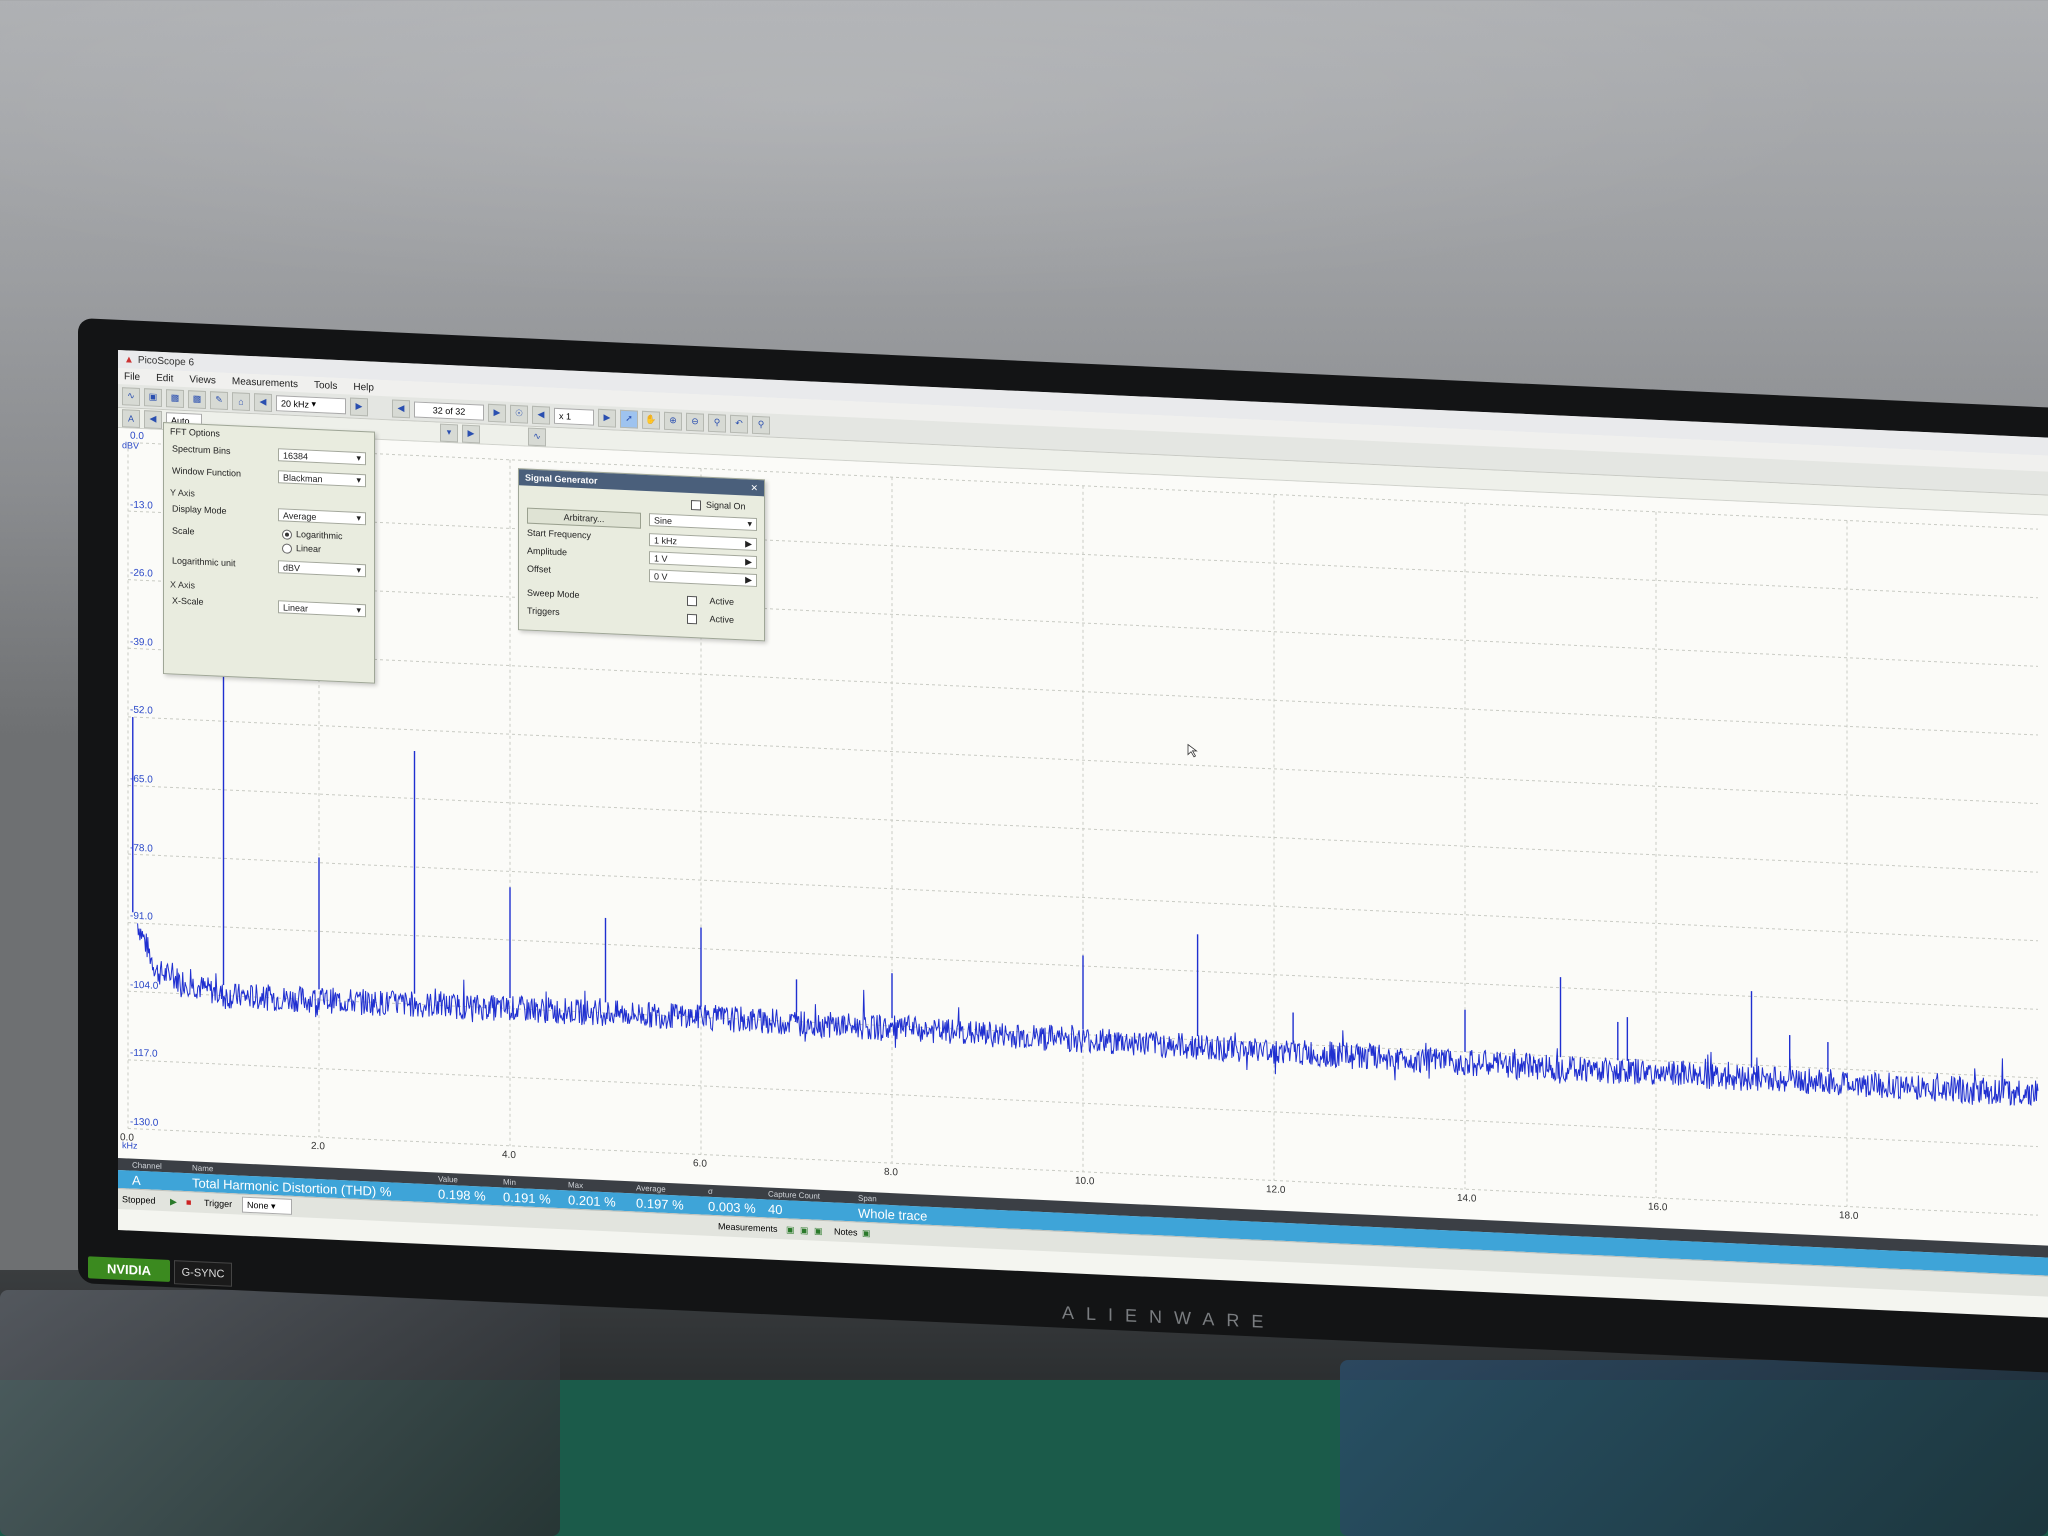 The image size is (2048, 1536). Describe the element at coordinates (188, 1202) in the screenshot. I see `stop-icon: ■` at that location.